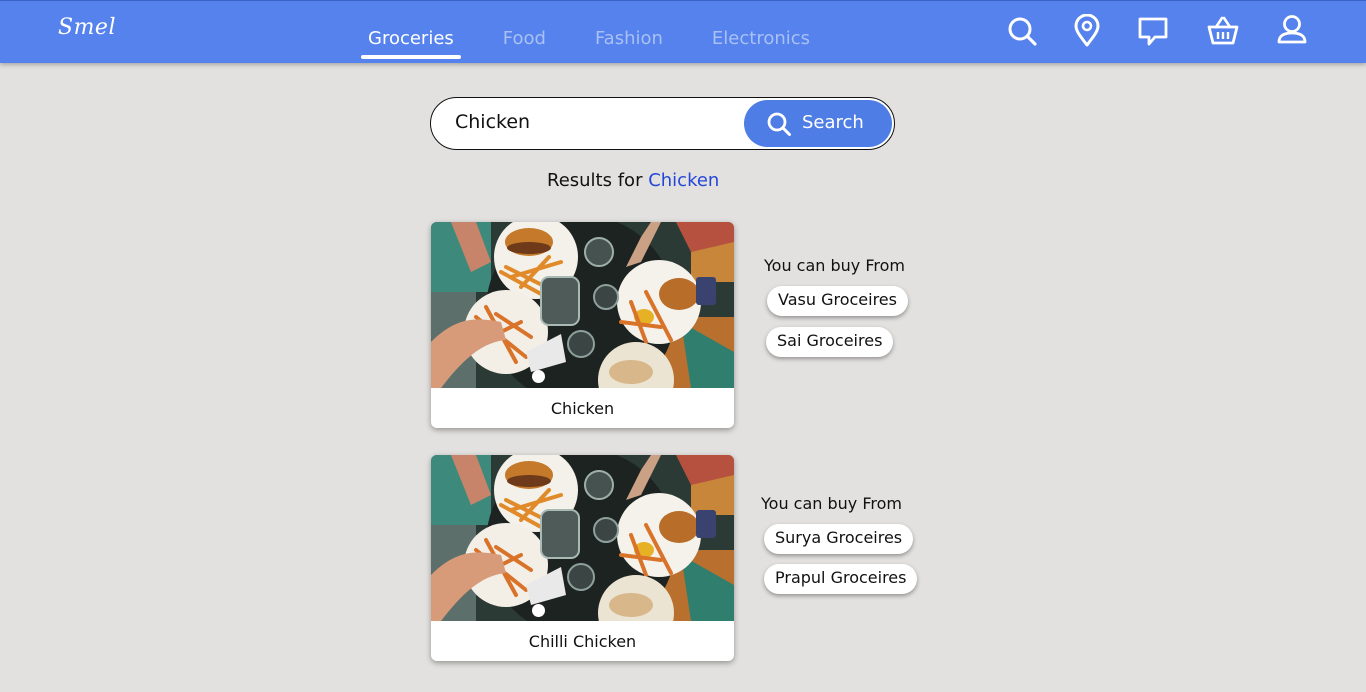 This screenshot has width=1366, height=692. What do you see at coordinates (837, 301) in the screenshot?
I see `store-button-vasu: Vasu Groceires` at bounding box center [837, 301].